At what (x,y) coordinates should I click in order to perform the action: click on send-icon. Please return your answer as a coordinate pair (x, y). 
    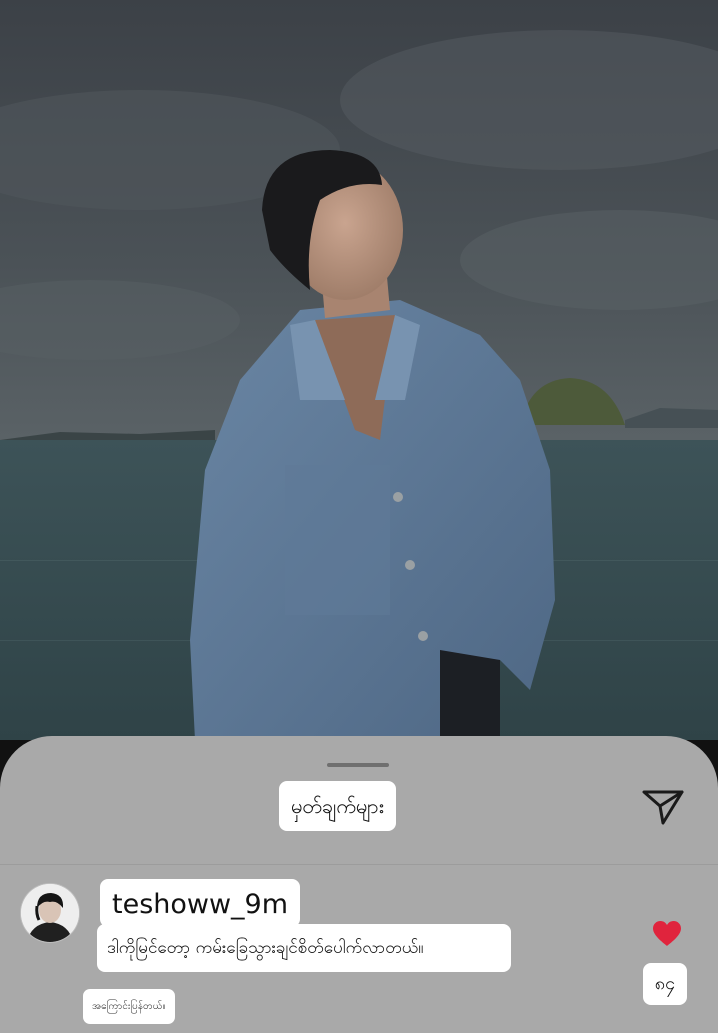
    Looking at the image, I should click on (663, 807).